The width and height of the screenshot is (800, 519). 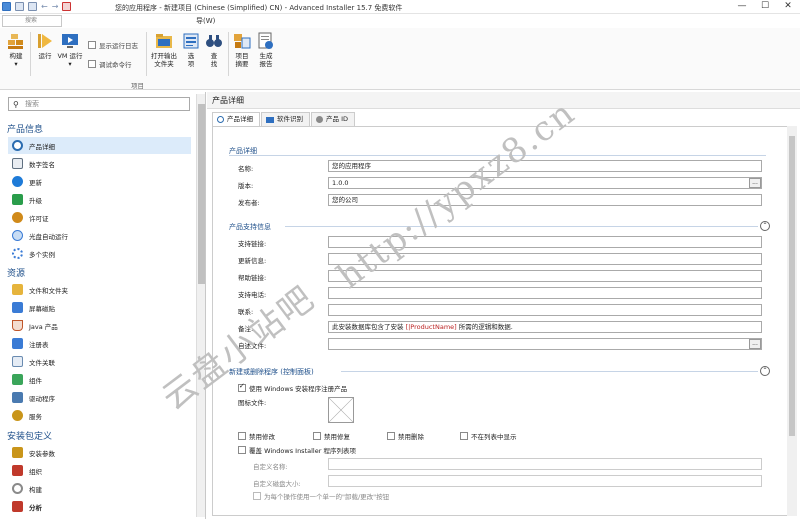 I want to click on disable-modify-checkbox: 禁用修改, so click(x=256, y=436).